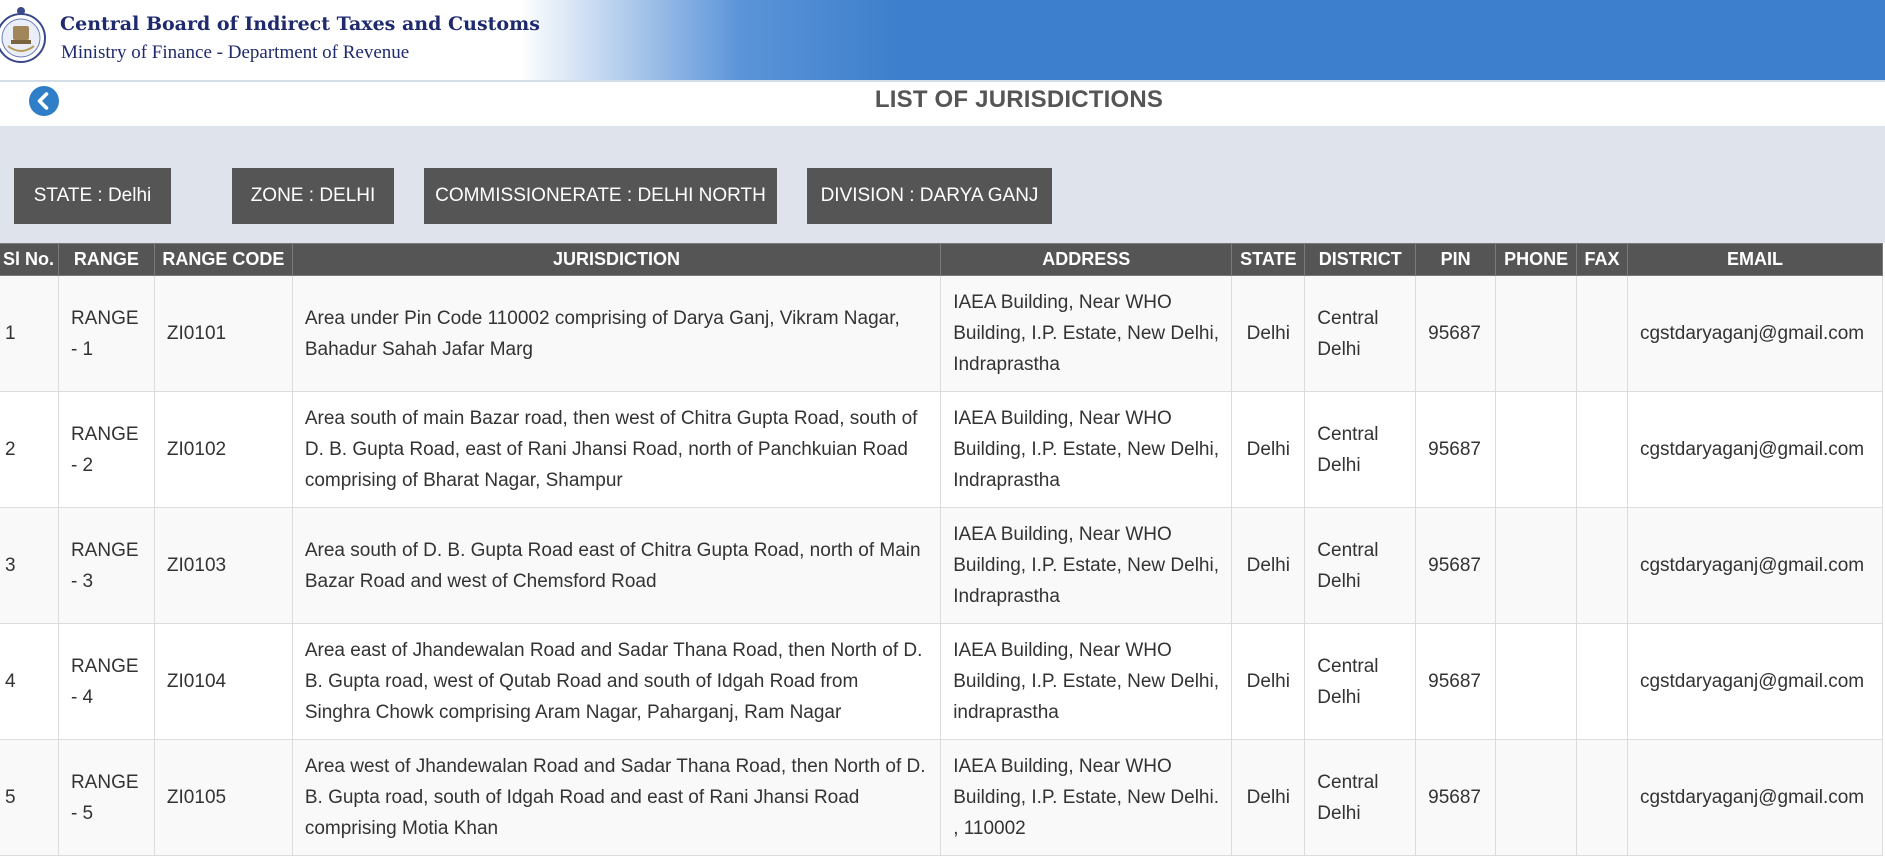  Describe the element at coordinates (106, 333) in the screenshot. I see `cell-range: RANGE - 1` at that location.